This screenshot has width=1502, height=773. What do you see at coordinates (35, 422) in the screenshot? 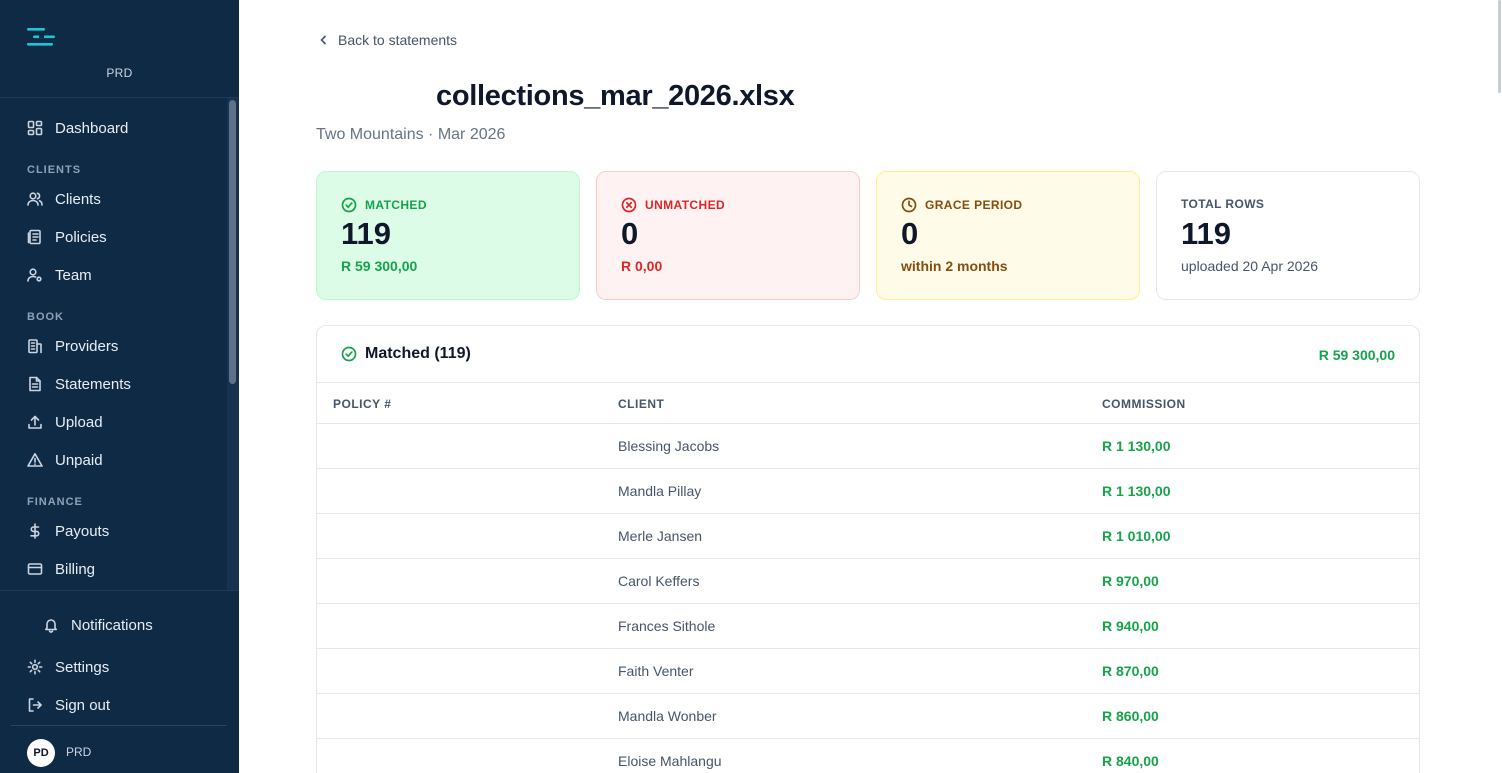
I see `upload-icon` at bounding box center [35, 422].